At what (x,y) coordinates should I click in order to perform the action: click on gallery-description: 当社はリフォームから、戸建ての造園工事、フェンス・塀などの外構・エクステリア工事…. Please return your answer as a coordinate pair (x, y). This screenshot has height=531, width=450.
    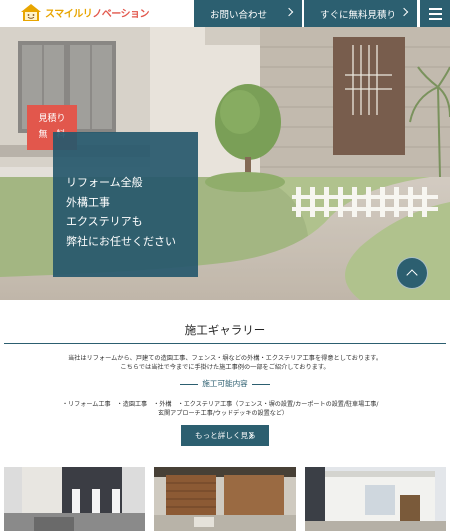
    Looking at the image, I should click on (225, 358).